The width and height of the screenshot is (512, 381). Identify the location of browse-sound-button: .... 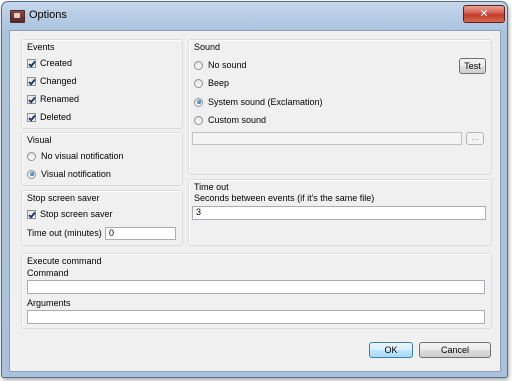
(475, 138).